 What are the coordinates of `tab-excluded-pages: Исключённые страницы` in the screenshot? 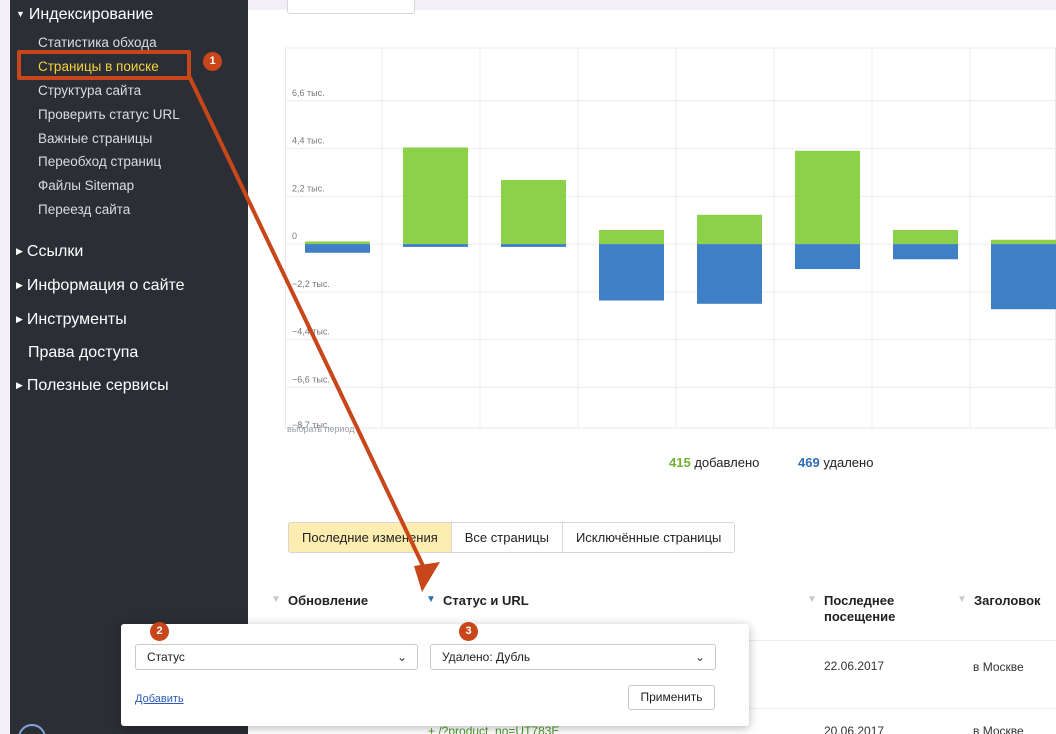 It's located at (648, 537).